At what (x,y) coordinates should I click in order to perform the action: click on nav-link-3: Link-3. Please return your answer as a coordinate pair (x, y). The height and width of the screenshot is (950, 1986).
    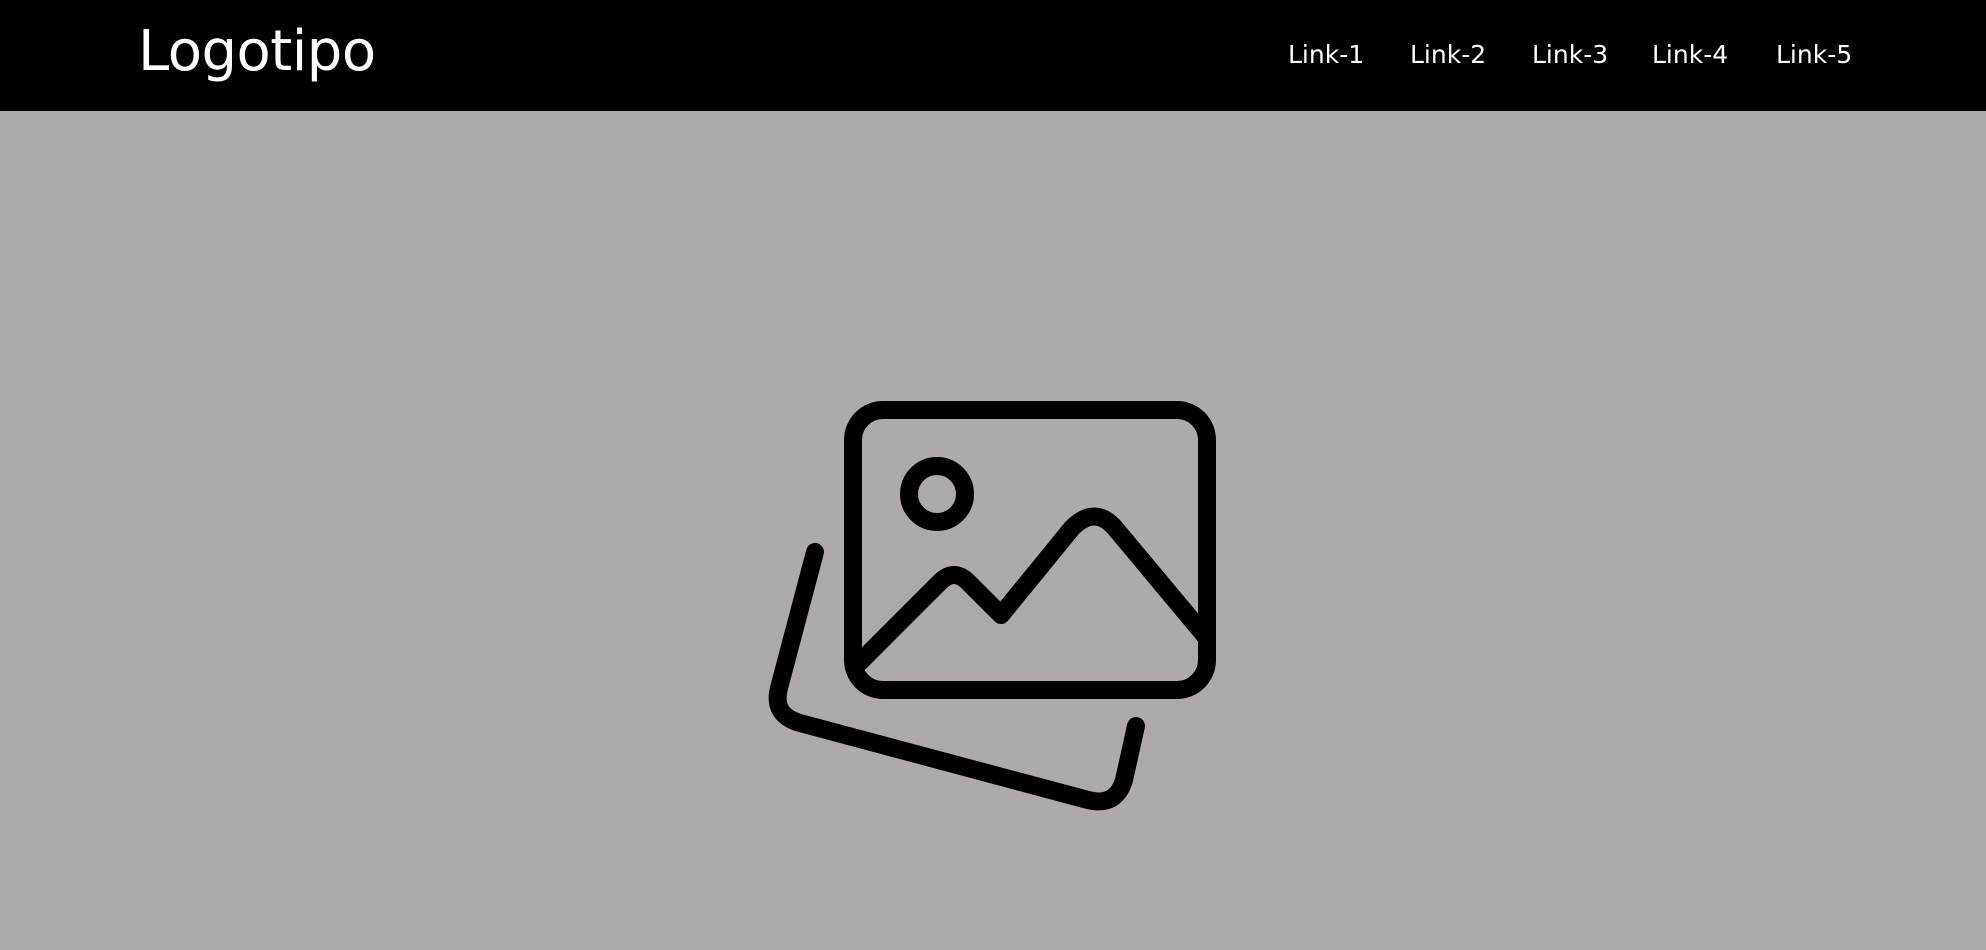
    Looking at the image, I should click on (1570, 55).